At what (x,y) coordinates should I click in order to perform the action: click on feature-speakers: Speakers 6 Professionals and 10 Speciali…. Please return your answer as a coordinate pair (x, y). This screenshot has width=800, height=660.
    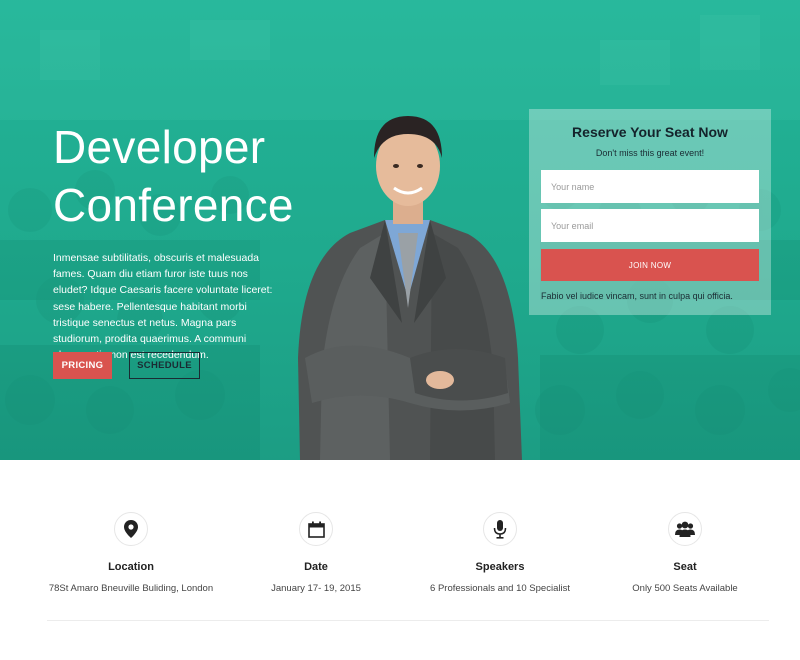
    Looking at the image, I should click on (500, 553).